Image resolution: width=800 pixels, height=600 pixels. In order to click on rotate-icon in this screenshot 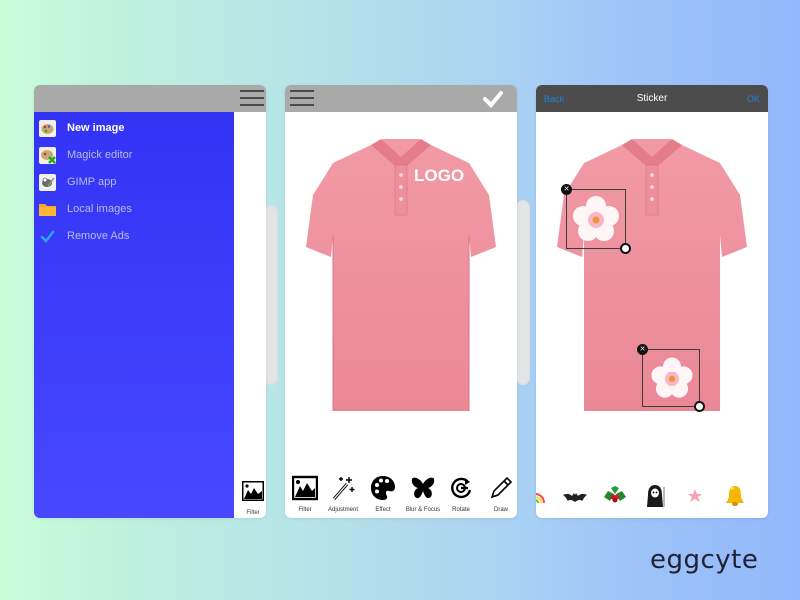, I will do `click(461, 488)`.